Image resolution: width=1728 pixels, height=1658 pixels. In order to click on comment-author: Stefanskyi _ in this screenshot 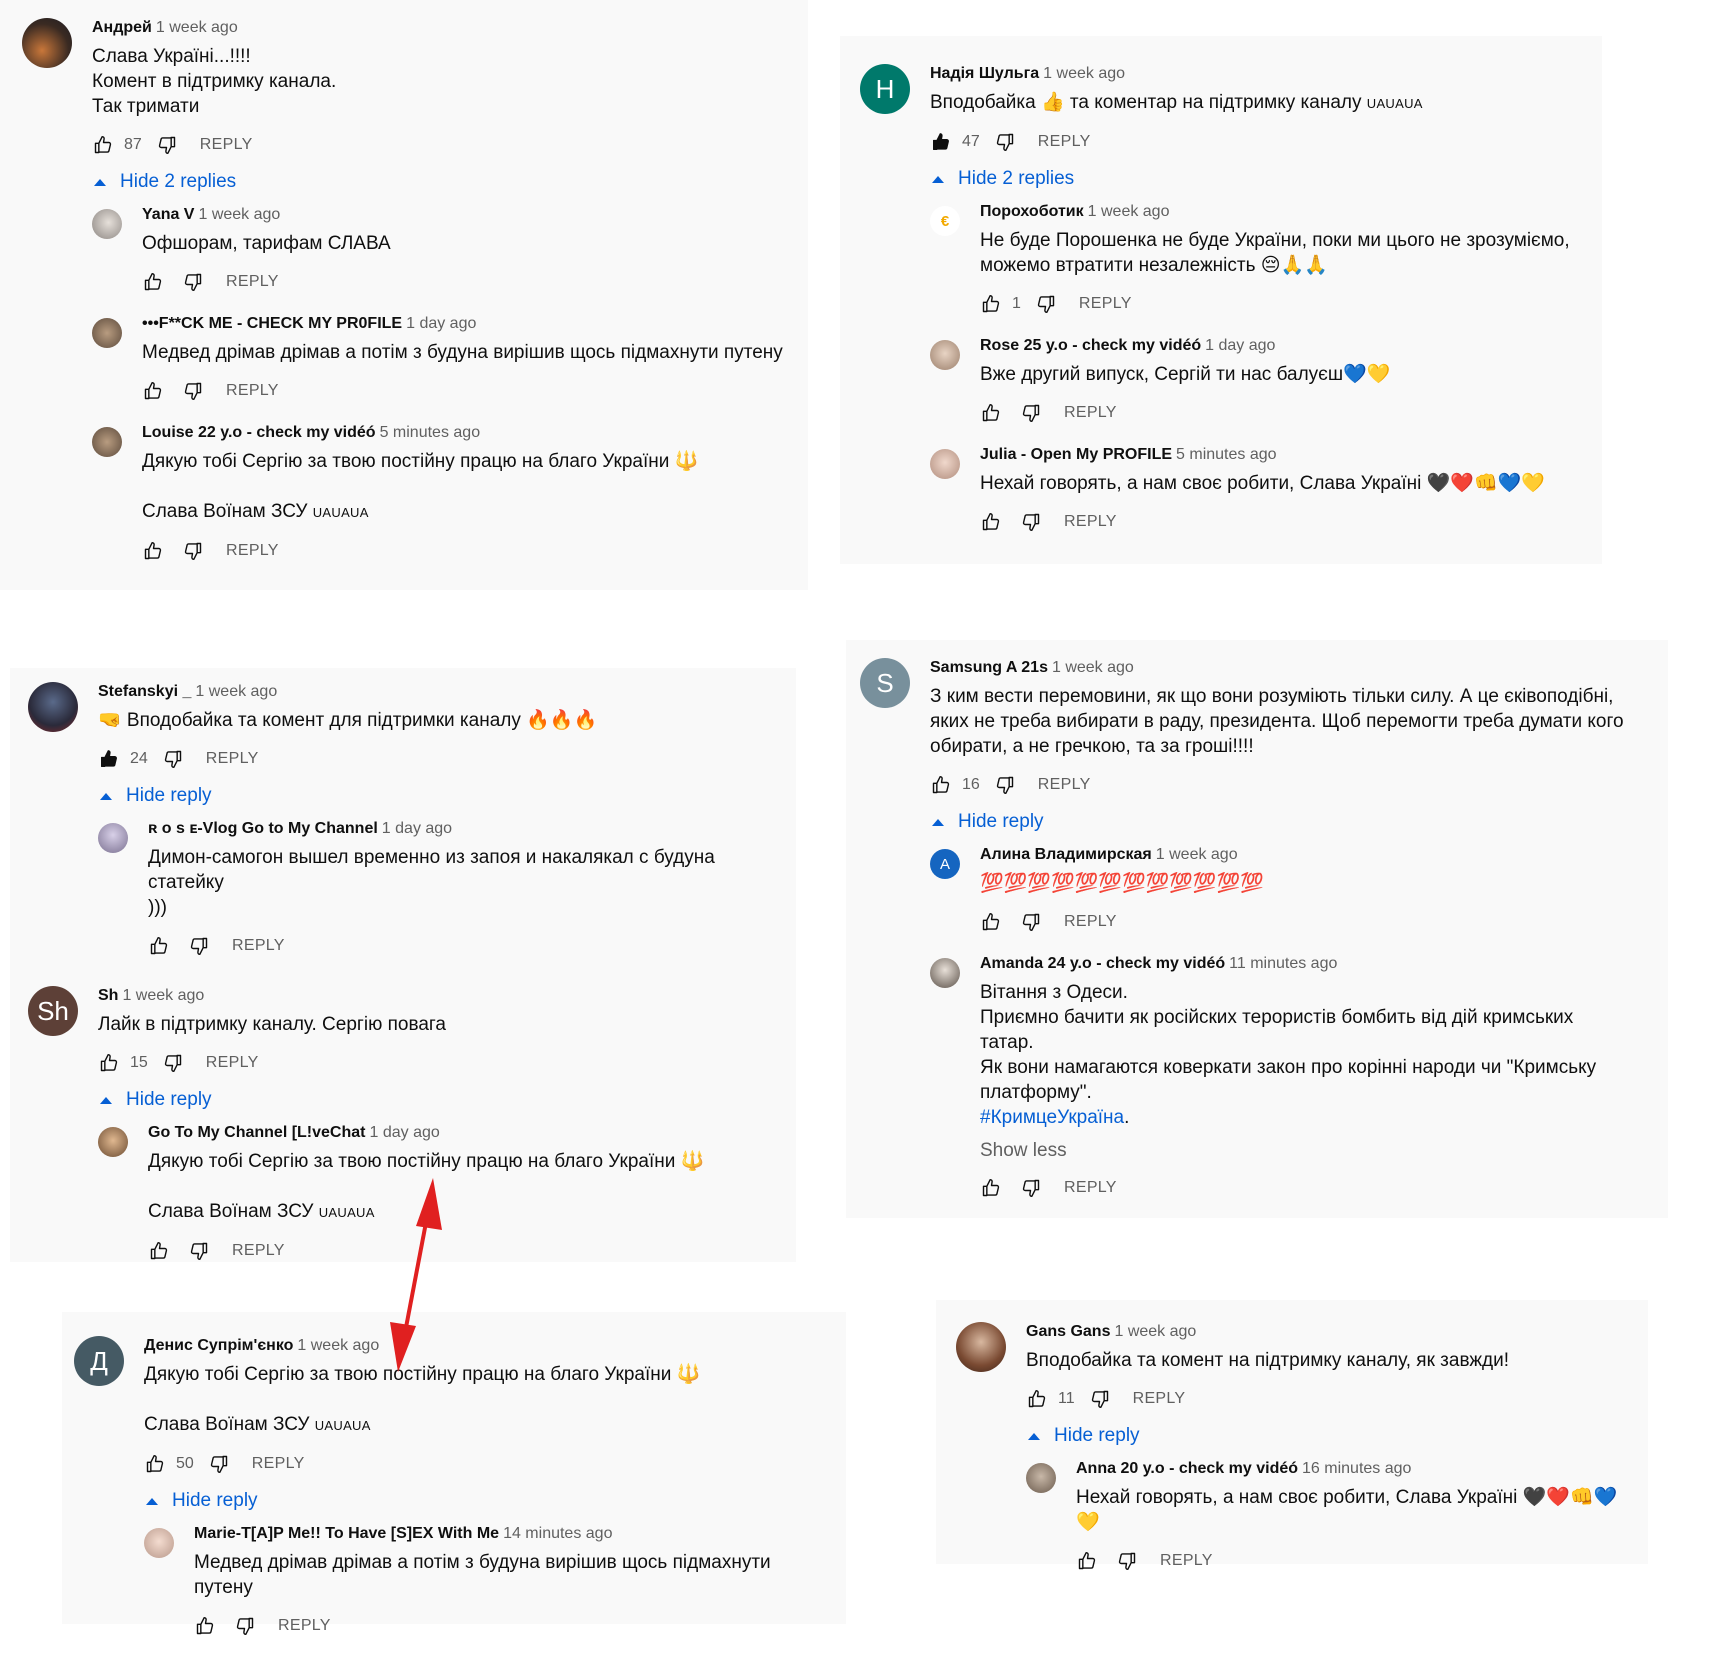, I will do `click(144, 691)`.